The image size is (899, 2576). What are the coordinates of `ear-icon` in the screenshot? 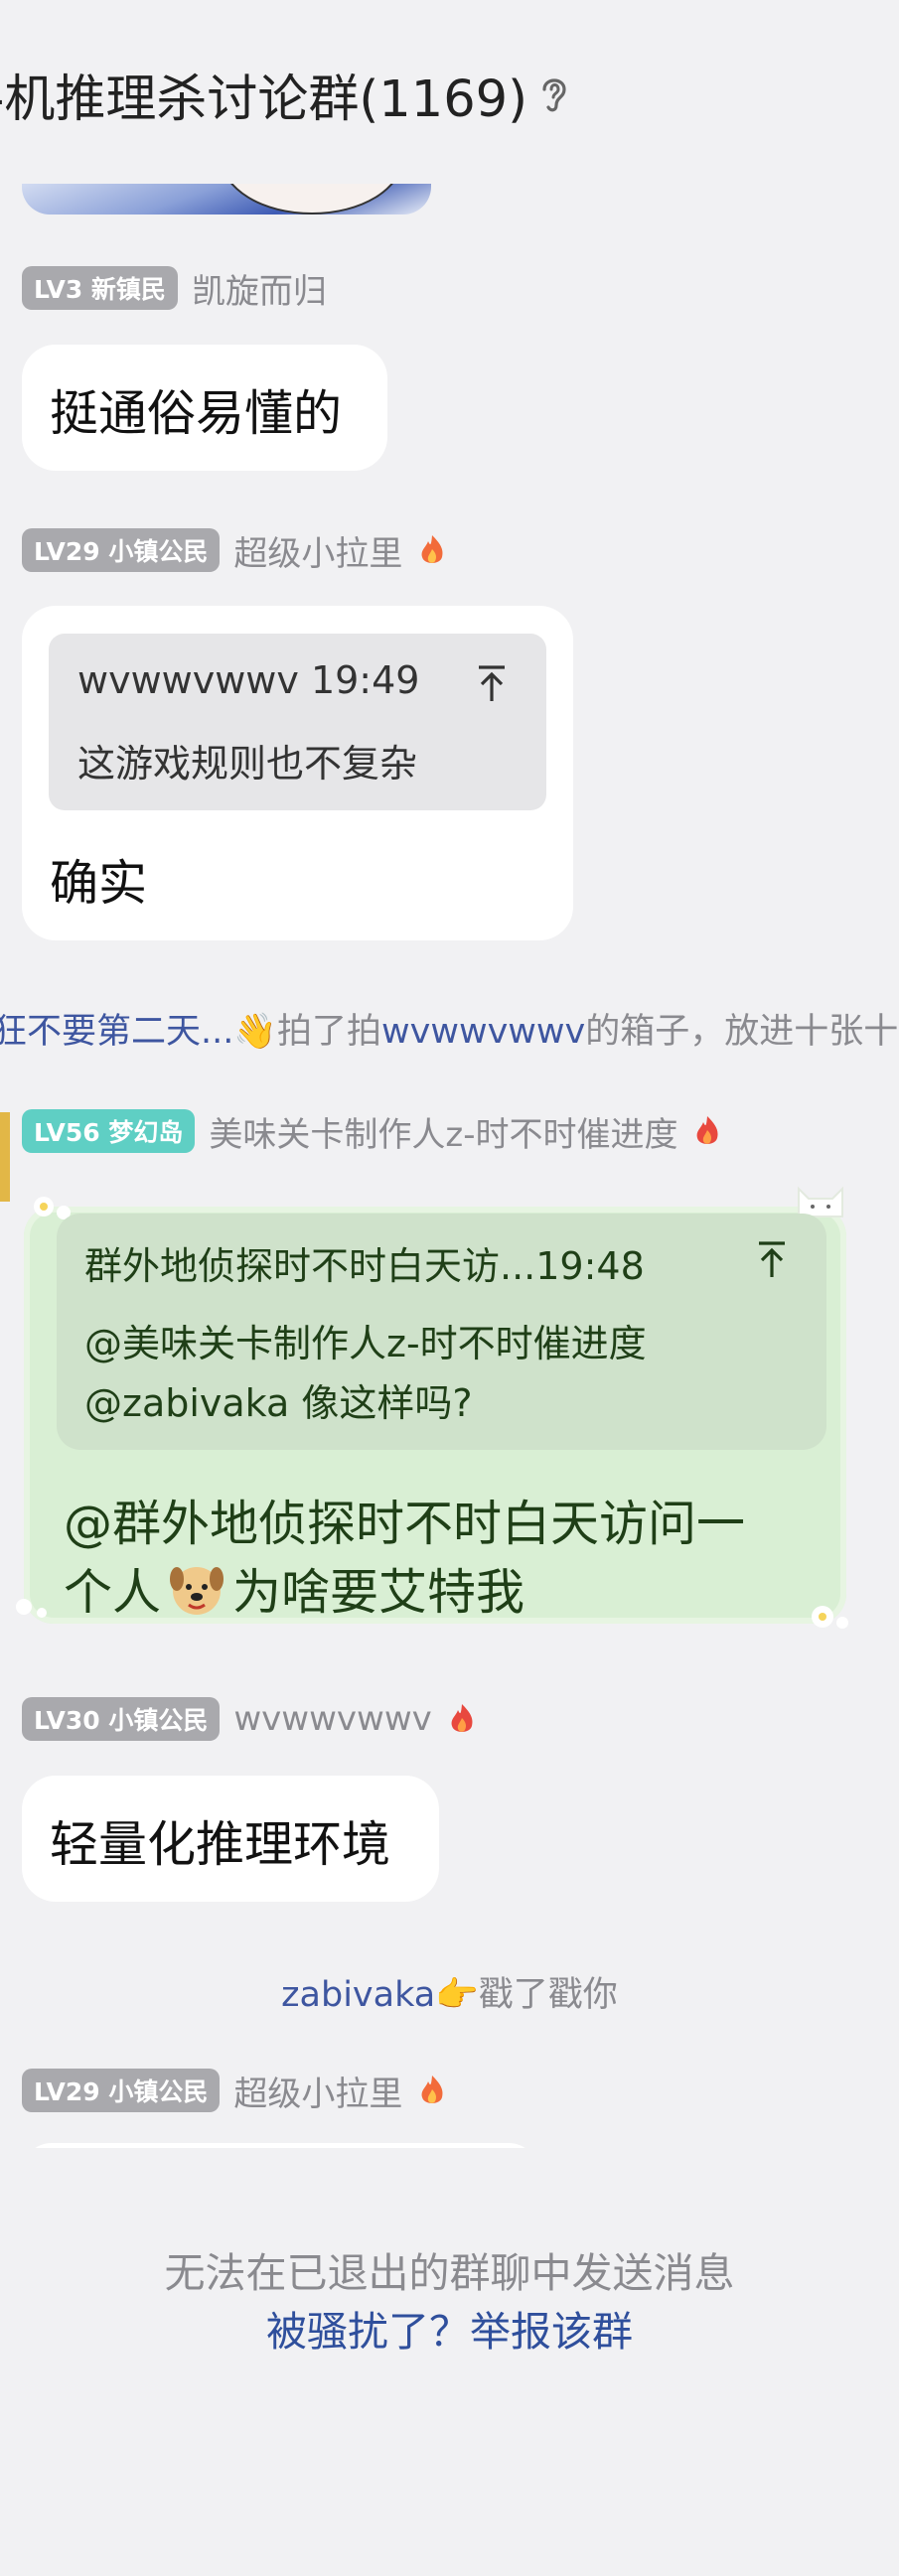 It's located at (553, 94).